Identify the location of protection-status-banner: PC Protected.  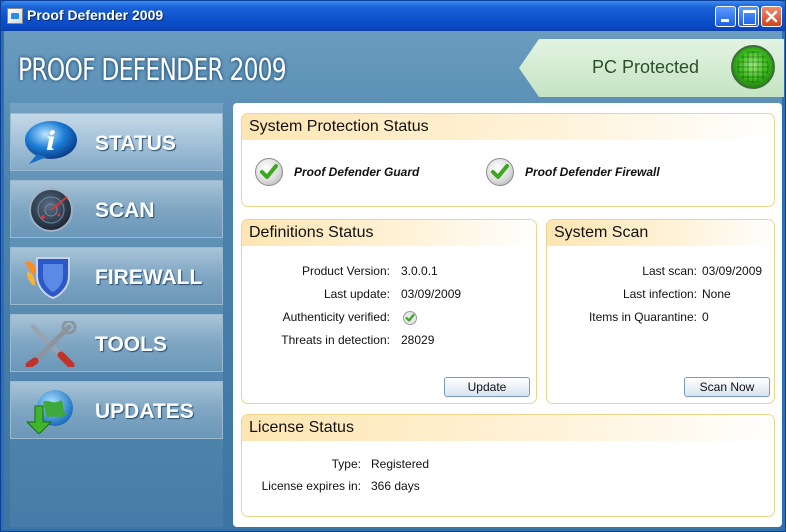
(651, 68).